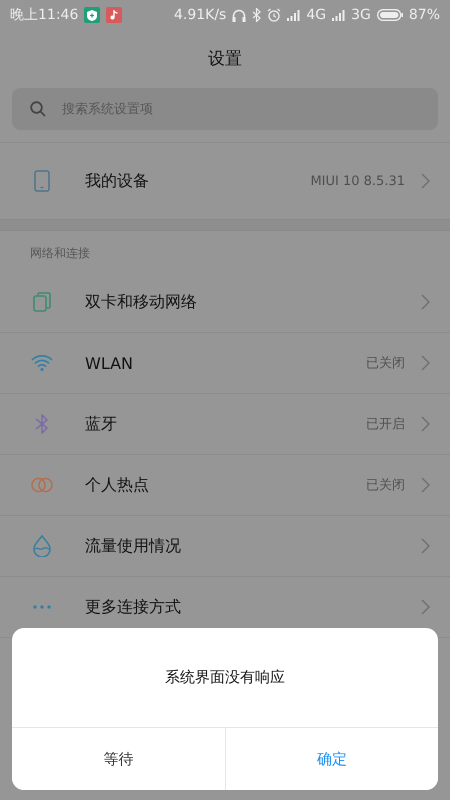 The image size is (450, 800). What do you see at coordinates (200, 15) in the screenshot?
I see `network-speed: 4.91K/s` at bounding box center [200, 15].